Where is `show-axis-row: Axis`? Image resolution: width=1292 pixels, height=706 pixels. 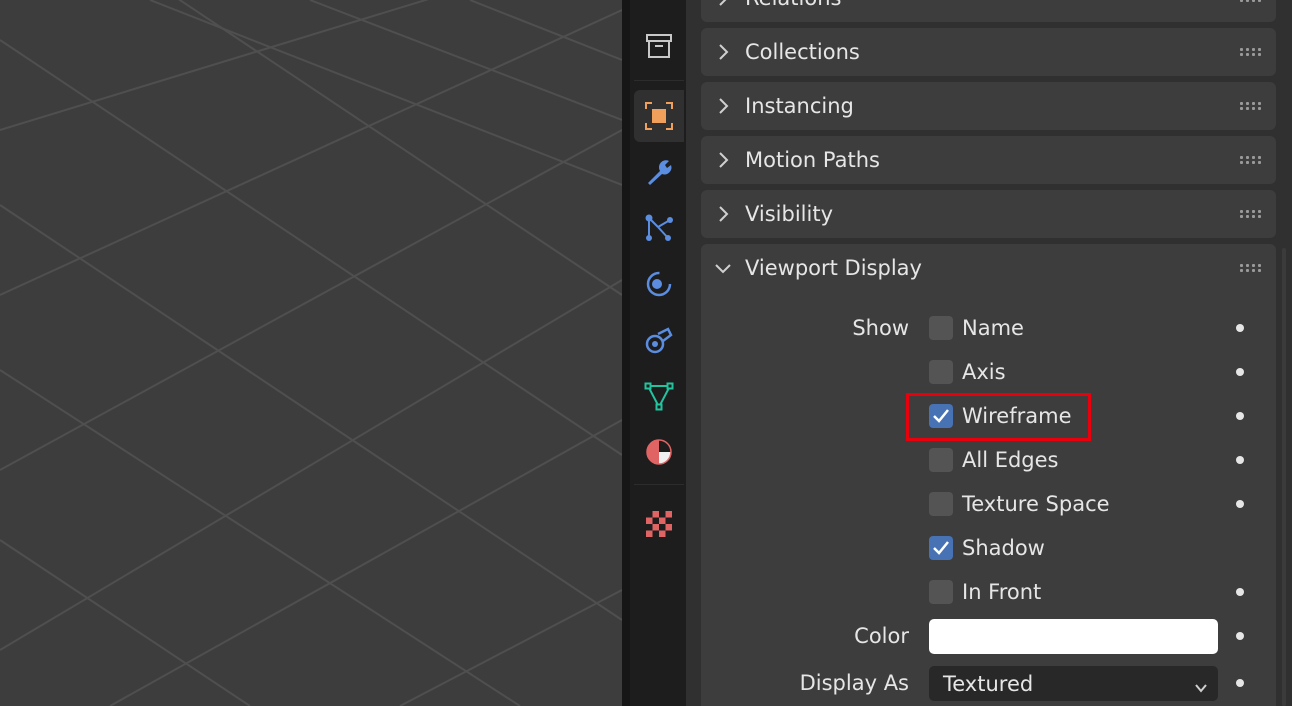
show-axis-row: Axis is located at coordinates (988, 372).